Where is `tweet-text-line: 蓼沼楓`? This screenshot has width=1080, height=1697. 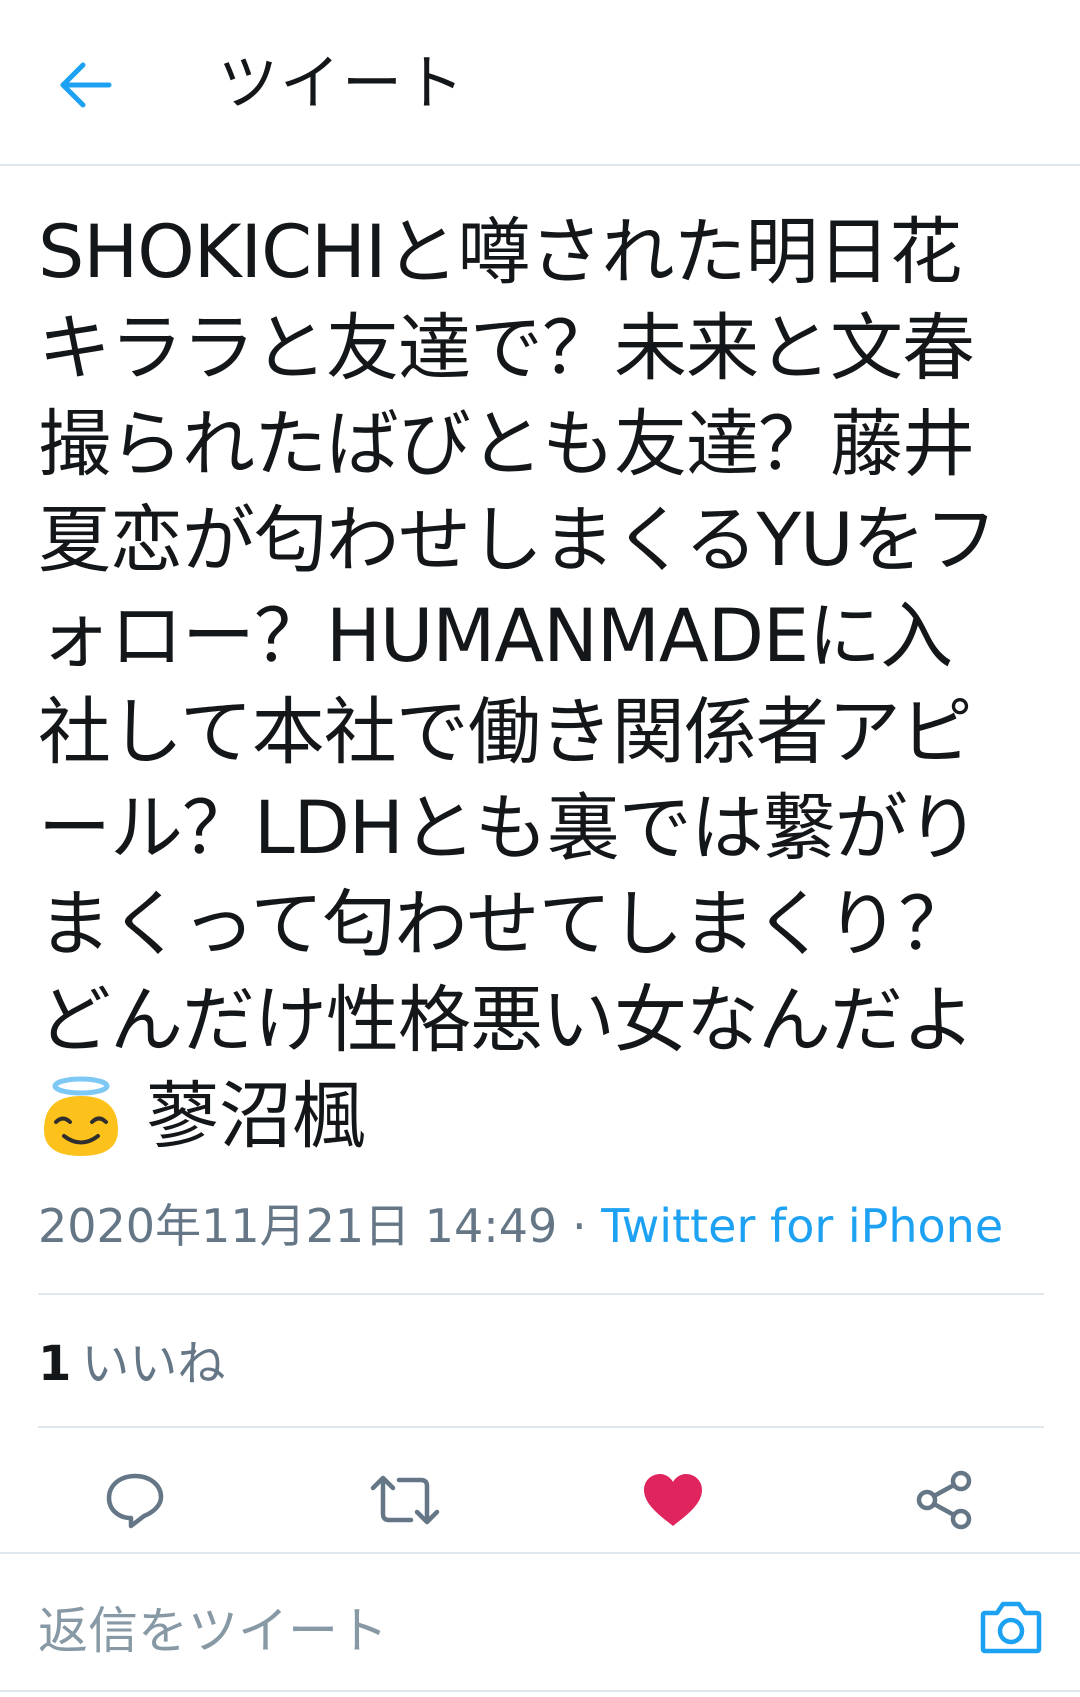 tweet-text-line: 蓼沼楓 is located at coordinates (255, 1116).